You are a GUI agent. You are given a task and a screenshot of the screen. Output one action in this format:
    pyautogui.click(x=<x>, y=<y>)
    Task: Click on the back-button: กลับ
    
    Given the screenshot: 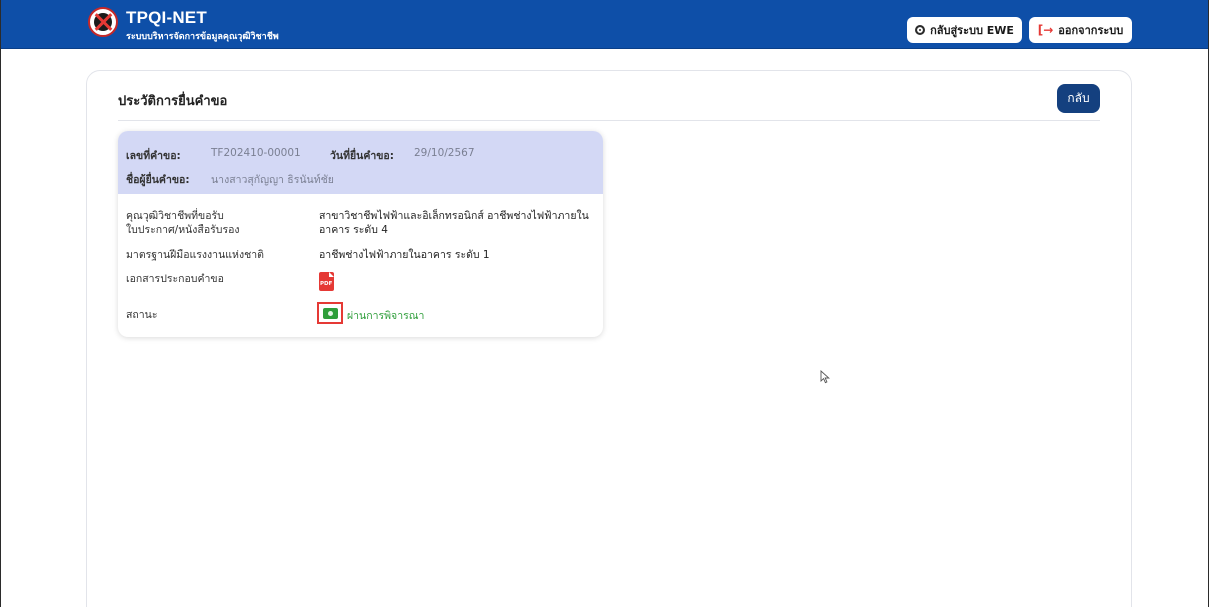 What is the action you would take?
    pyautogui.click(x=1078, y=98)
    